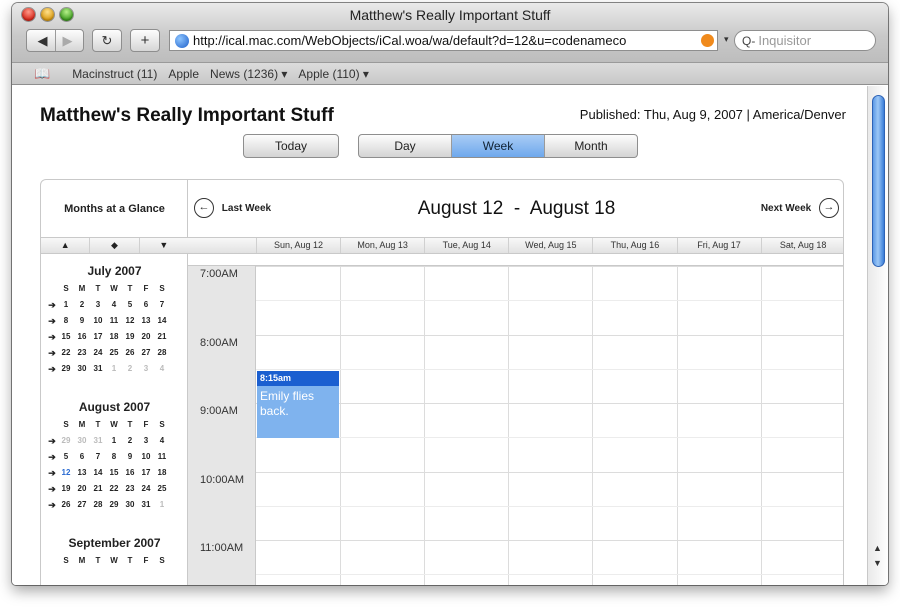 The width and height of the screenshot is (900, 612). What do you see at coordinates (498, 146) in the screenshot?
I see `view-week-button: Week` at bounding box center [498, 146].